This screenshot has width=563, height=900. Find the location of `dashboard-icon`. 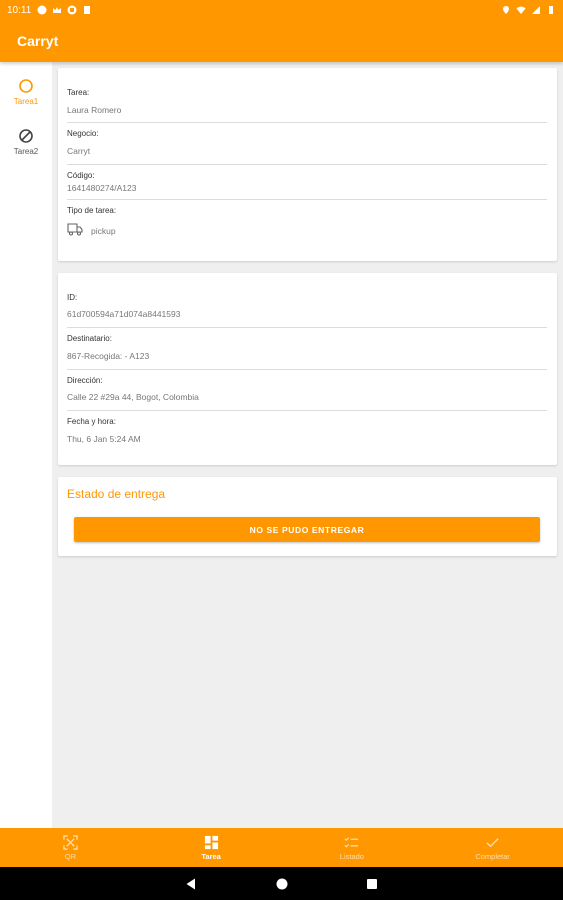

dashboard-icon is located at coordinates (211, 842).